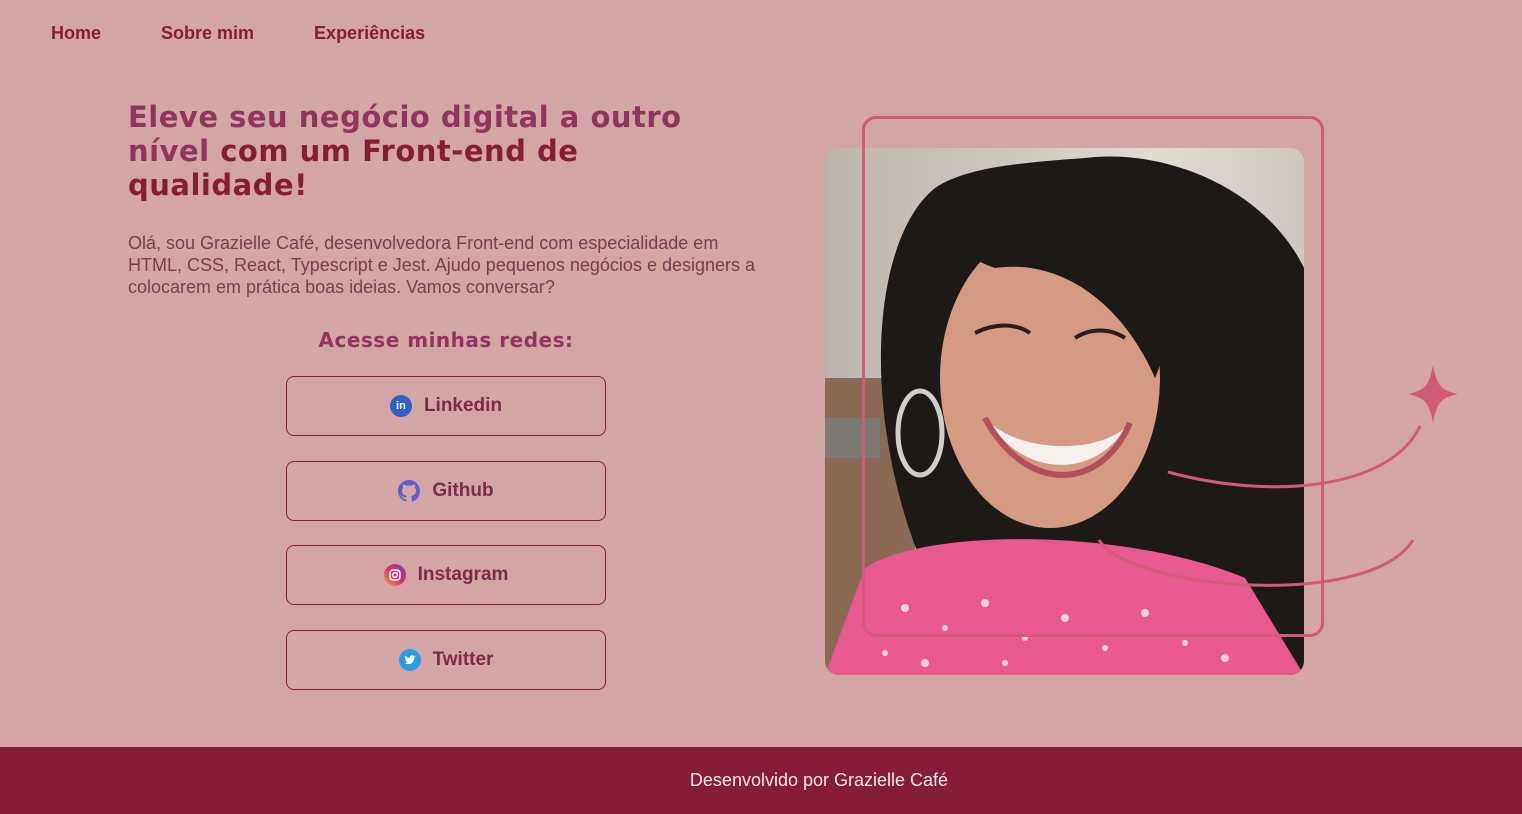 The height and width of the screenshot is (814, 1522). What do you see at coordinates (446, 340) in the screenshot?
I see `social-title: Acesse minhas redes:` at bounding box center [446, 340].